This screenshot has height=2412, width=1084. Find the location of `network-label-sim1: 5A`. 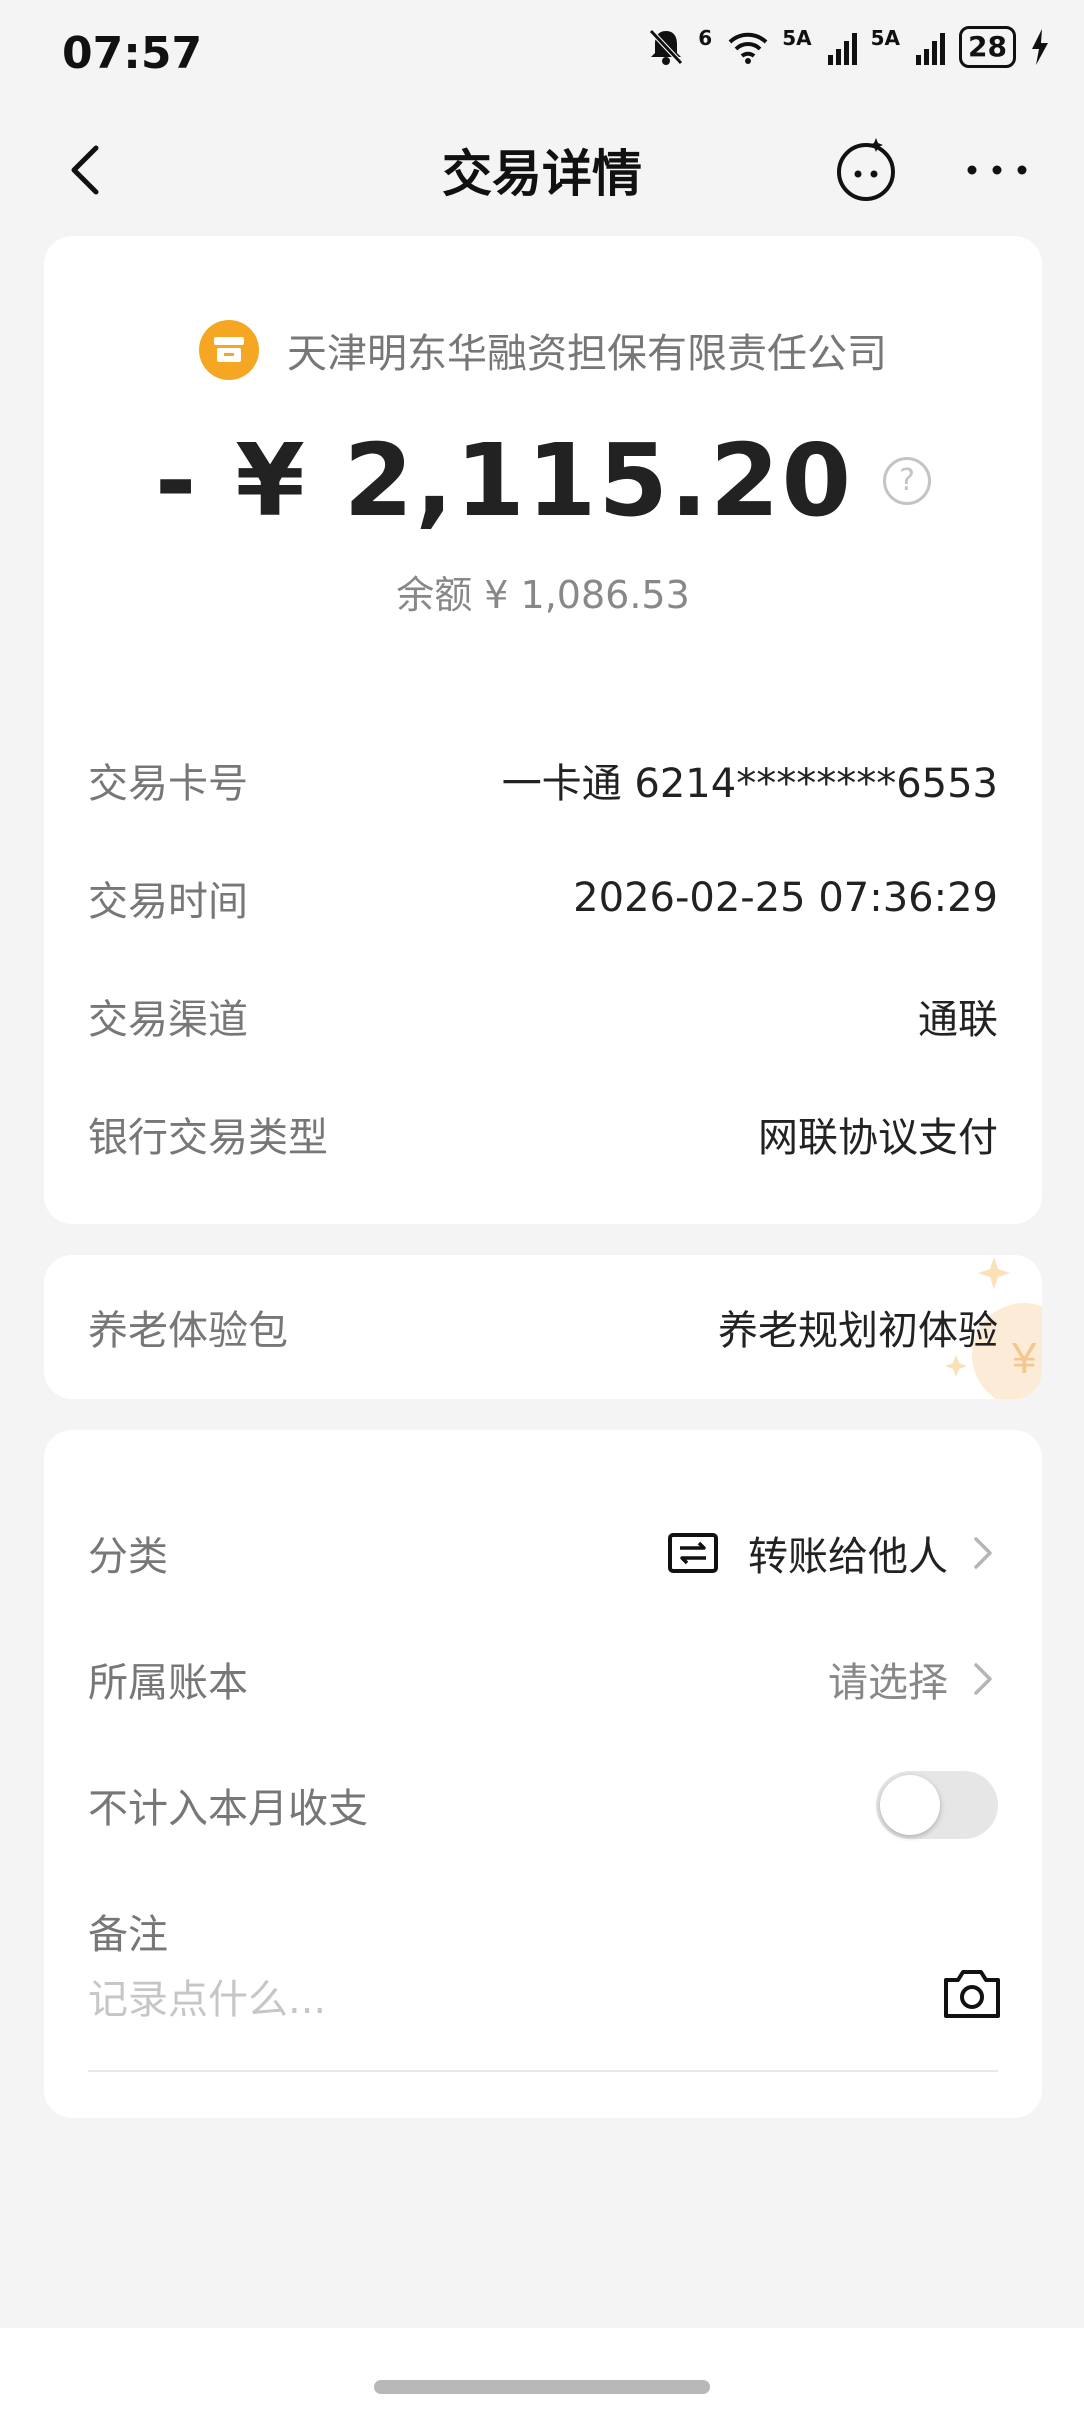

network-label-sim1: 5A is located at coordinates (797, 38).